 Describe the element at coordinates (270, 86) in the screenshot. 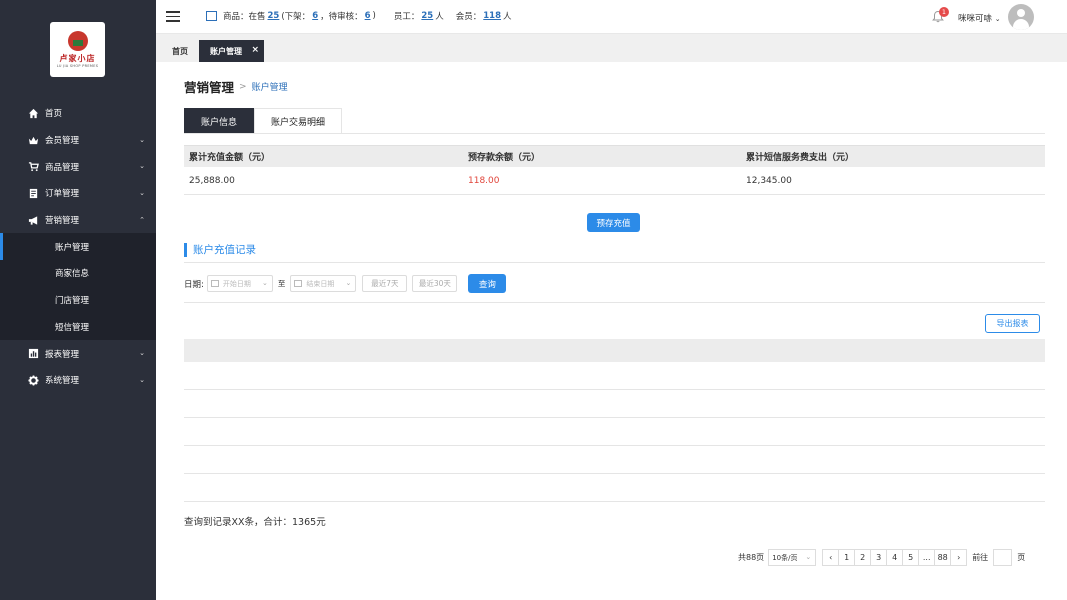

I see `breadcrumb-current: 账户管理` at that location.